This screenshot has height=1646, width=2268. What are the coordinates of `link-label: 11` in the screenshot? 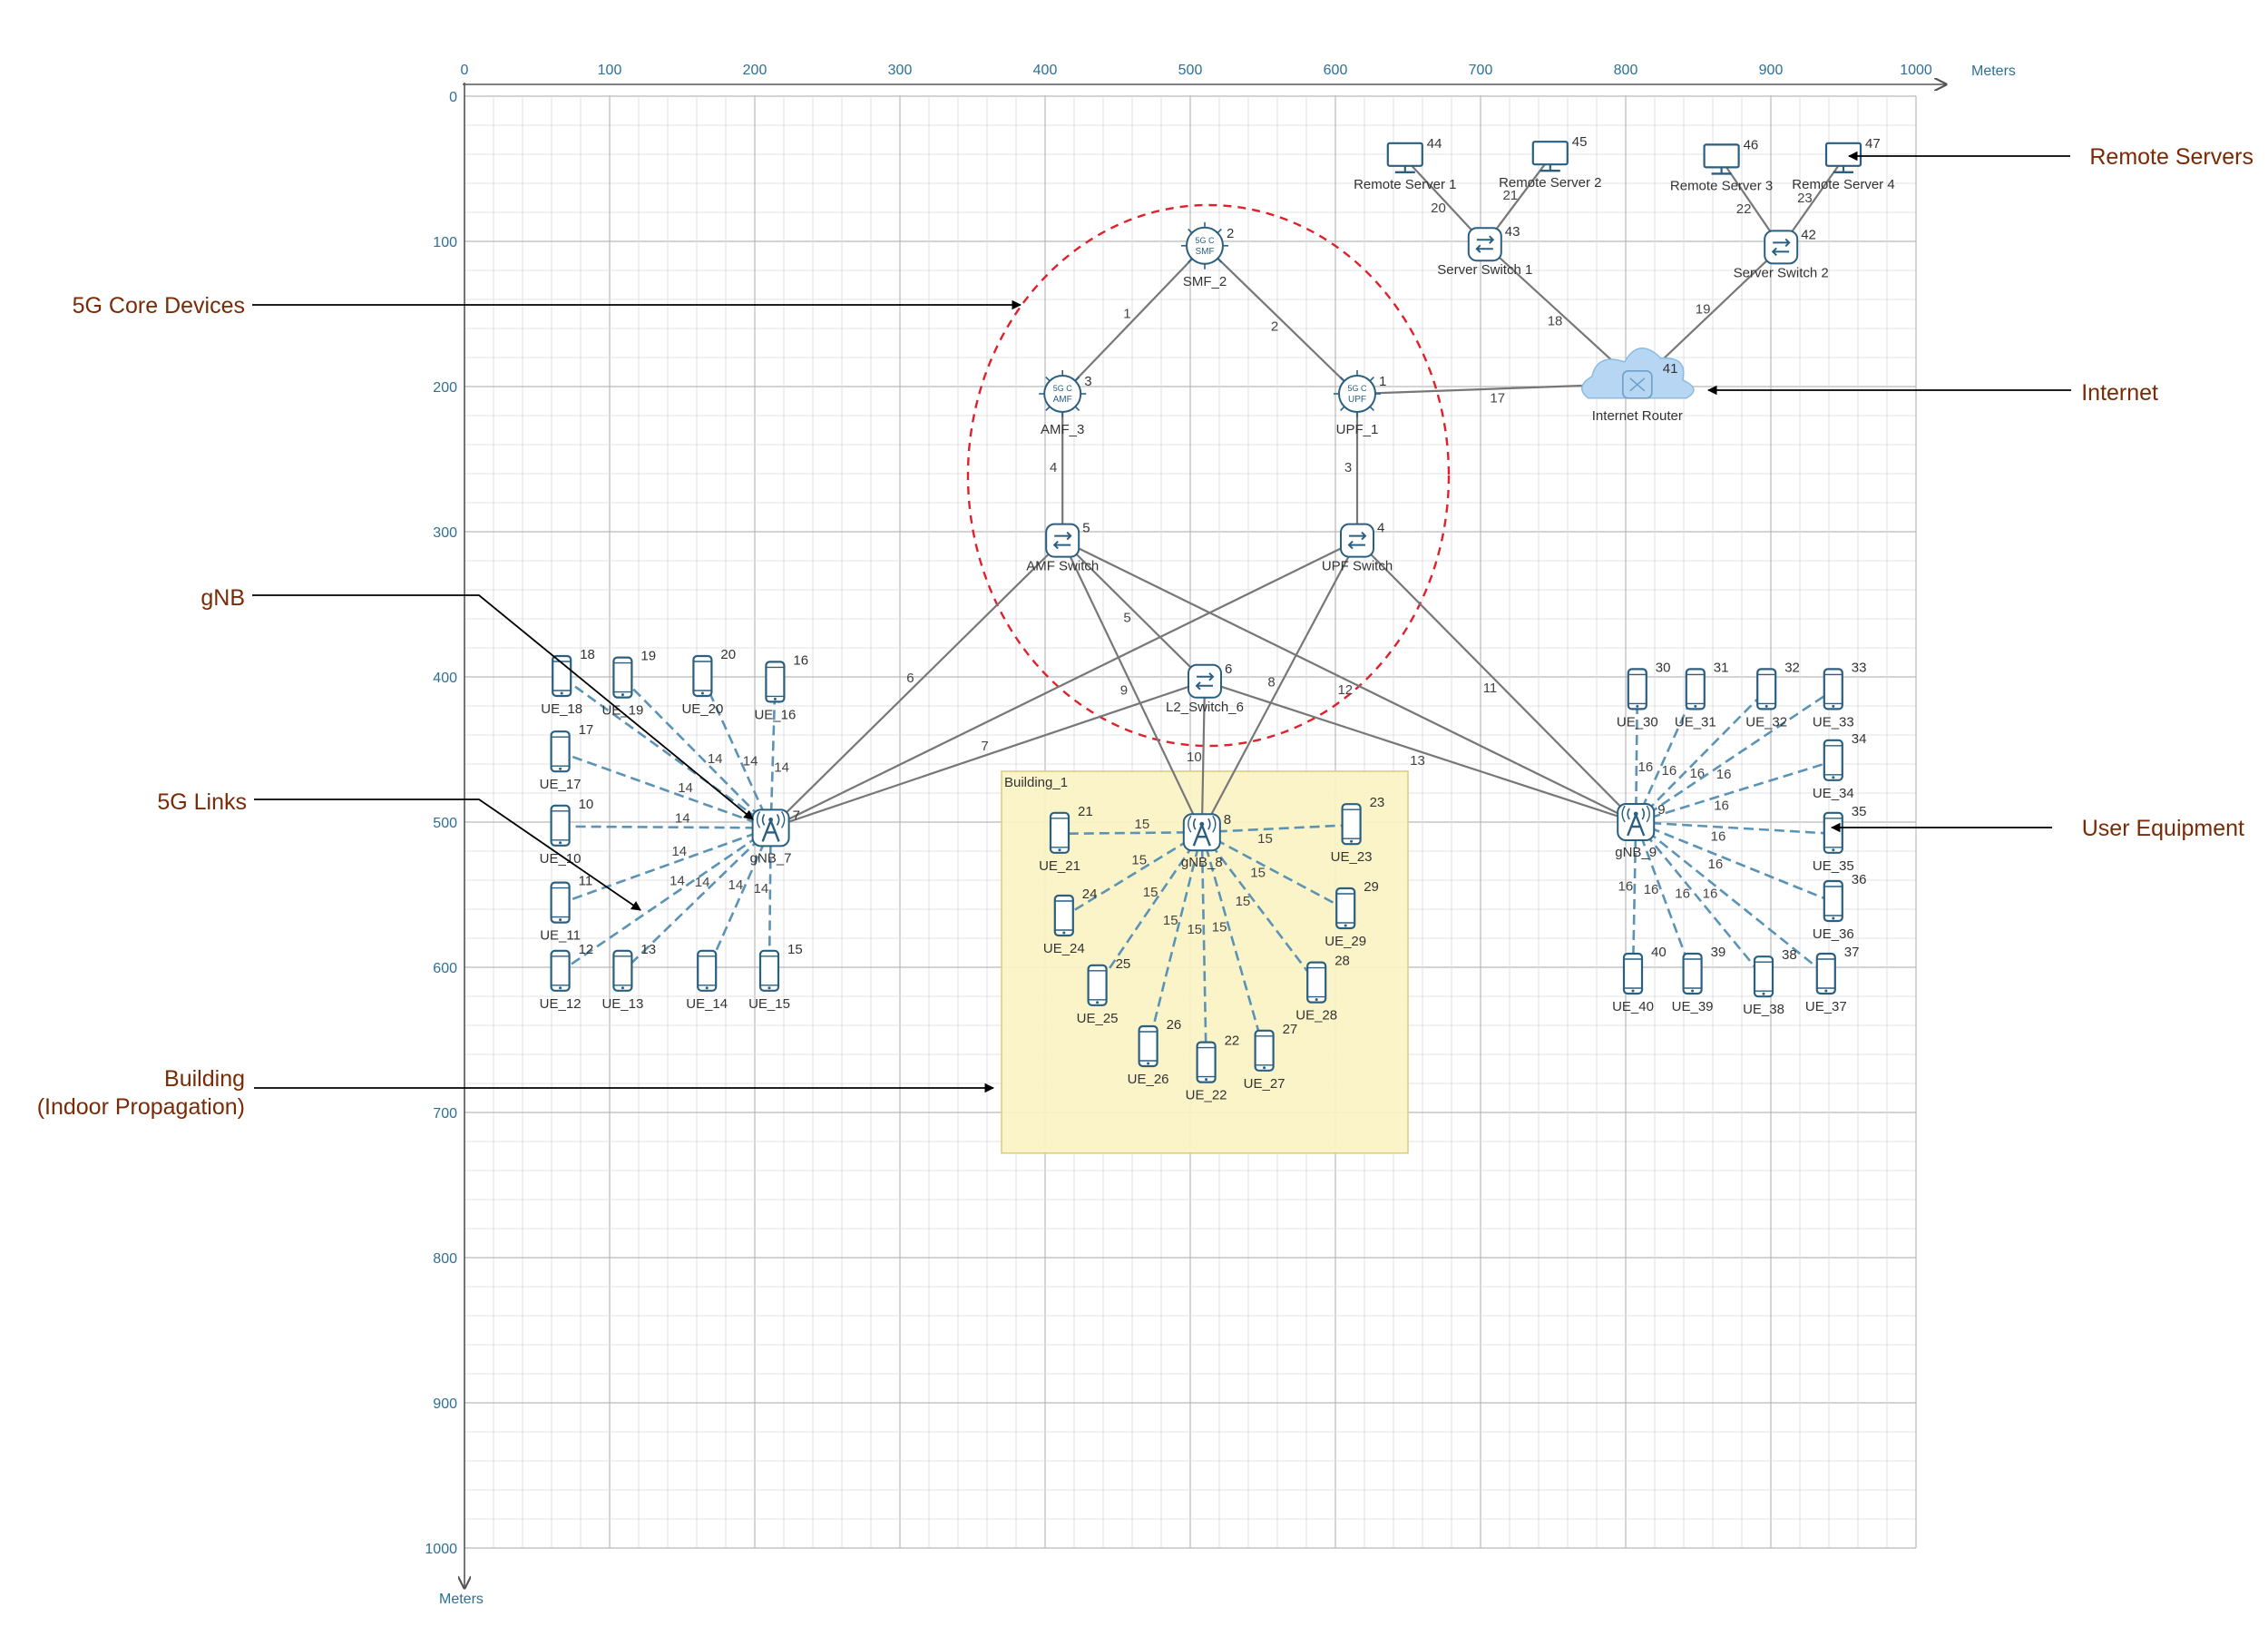 It's located at (1490, 688).